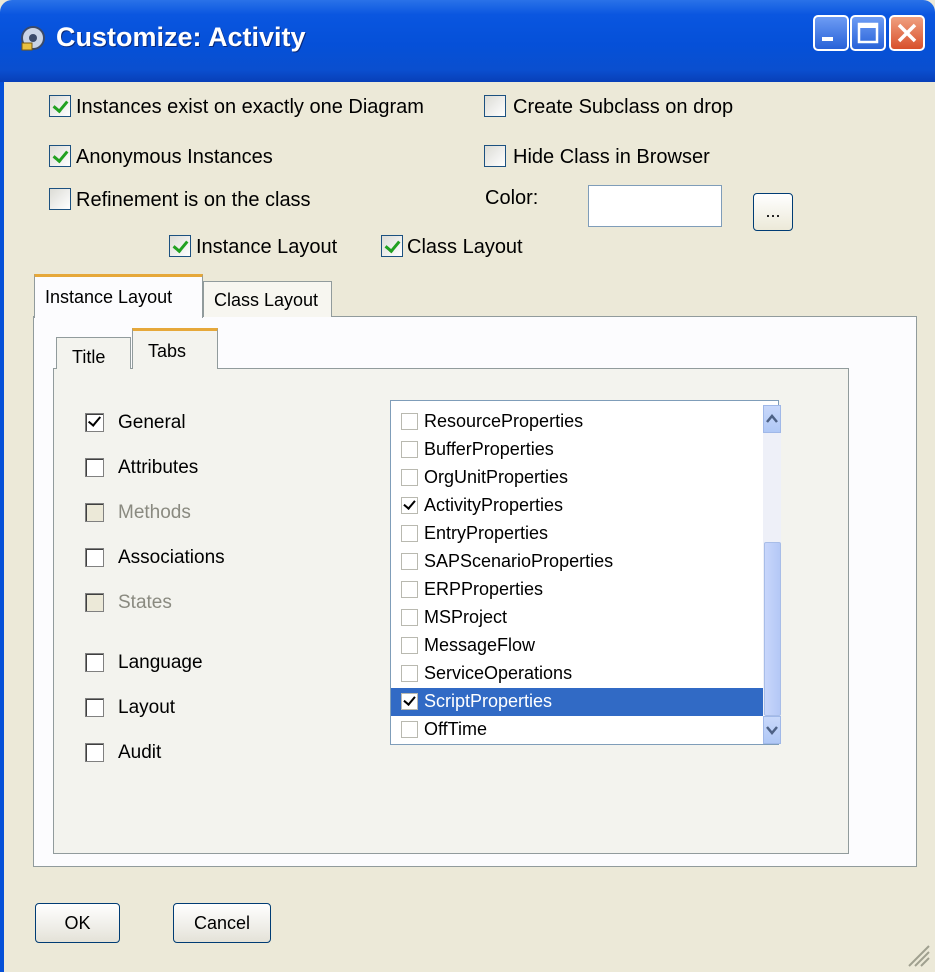  What do you see at coordinates (60, 106) in the screenshot?
I see `instances-one-diagram-checkbox` at bounding box center [60, 106].